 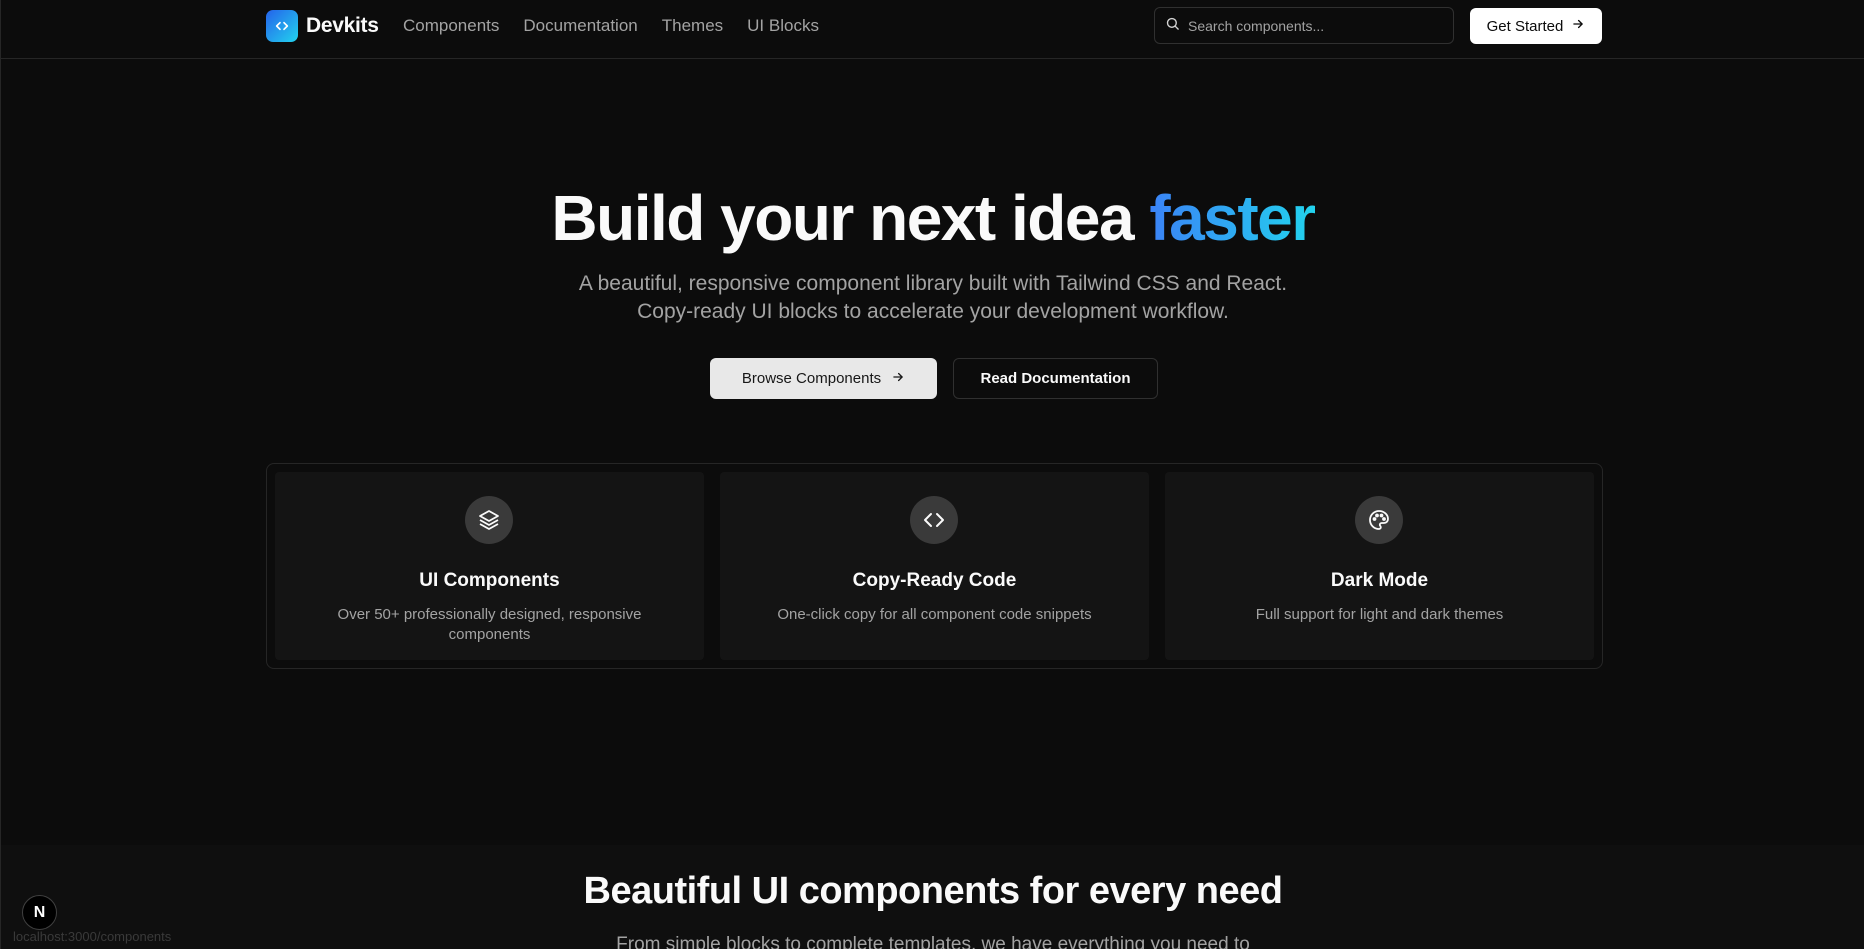 I want to click on palette-icon, so click(x=1379, y=520).